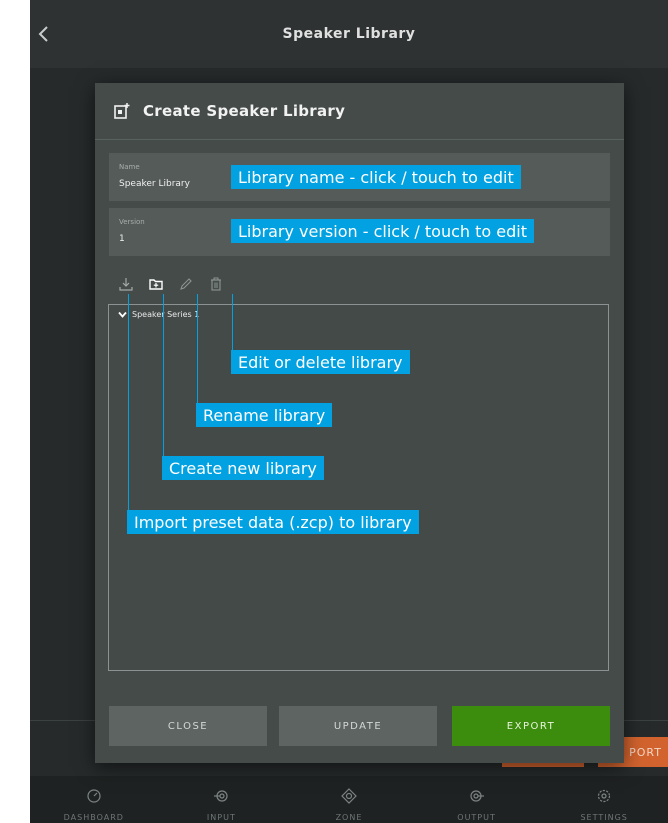  I want to click on bottom-nav: DASHBOARD INPUT ZONE OUTPUT SETTINGS, so click(349, 799).